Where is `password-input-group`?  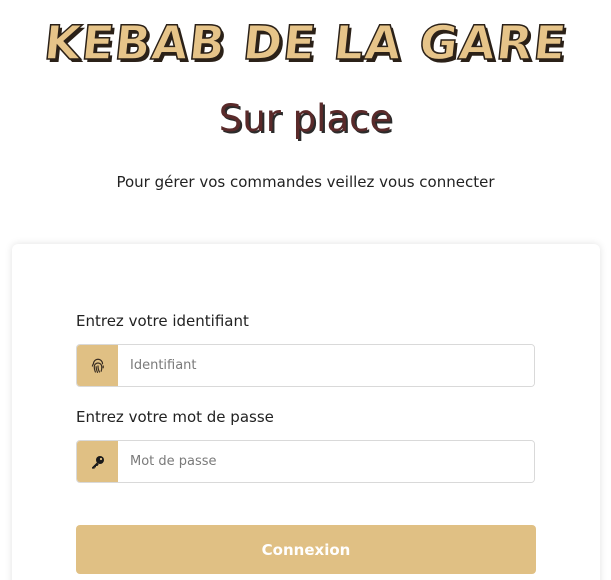
password-input-group is located at coordinates (305, 461).